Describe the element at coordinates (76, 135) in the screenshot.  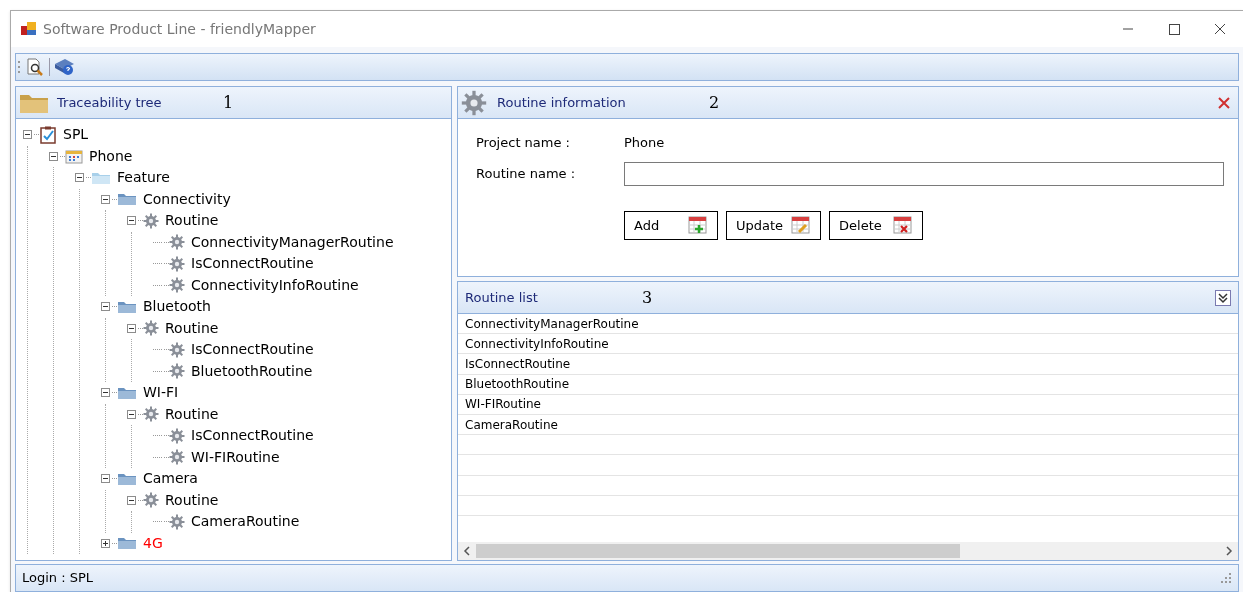
I see `tree-node-label: SPL` at that location.